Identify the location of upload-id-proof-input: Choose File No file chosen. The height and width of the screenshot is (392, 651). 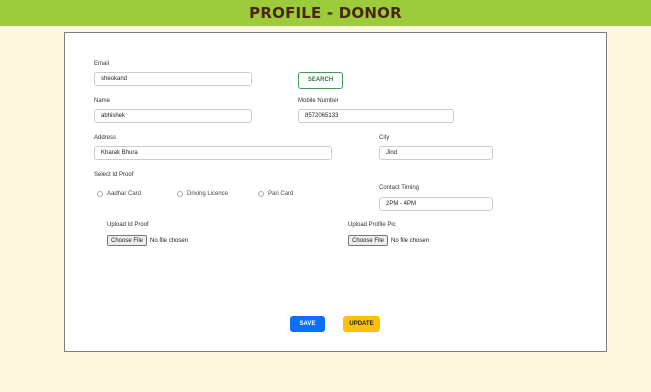
(147, 240).